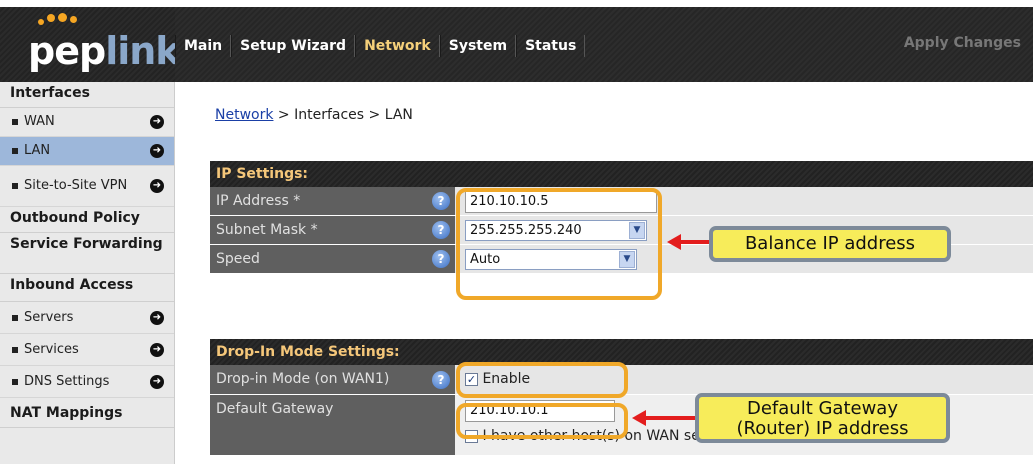 This screenshot has width=1033, height=464. I want to click on dropin-mode-label: Drop-in Mode (on WAN1), so click(332, 379).